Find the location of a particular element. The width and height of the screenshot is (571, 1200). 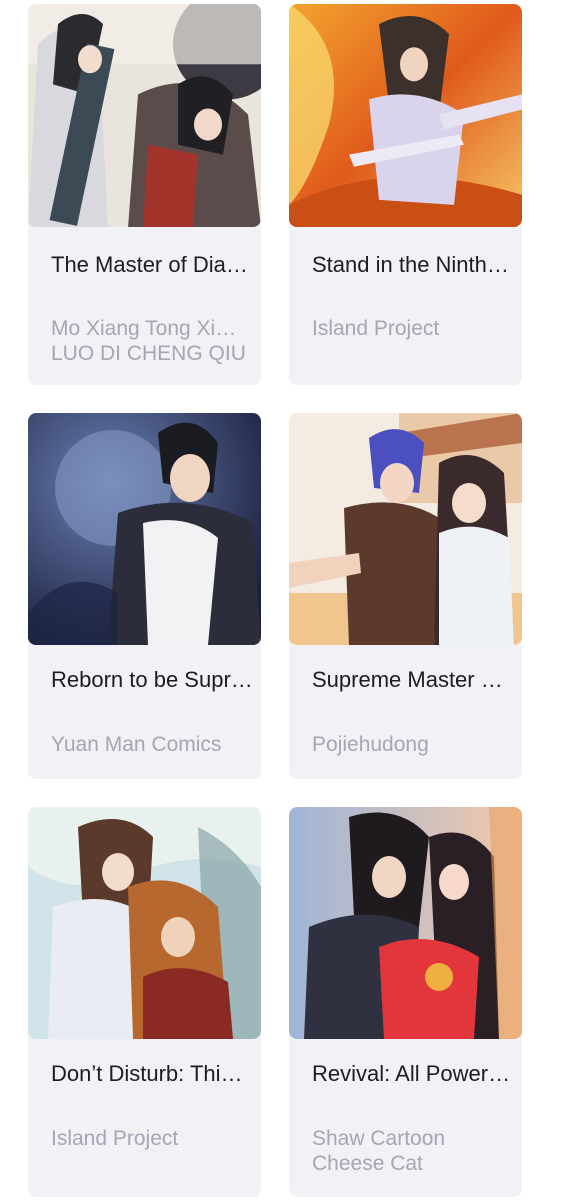

comic-authors: Yuan Man Comics is located at coordinates (152, 744).